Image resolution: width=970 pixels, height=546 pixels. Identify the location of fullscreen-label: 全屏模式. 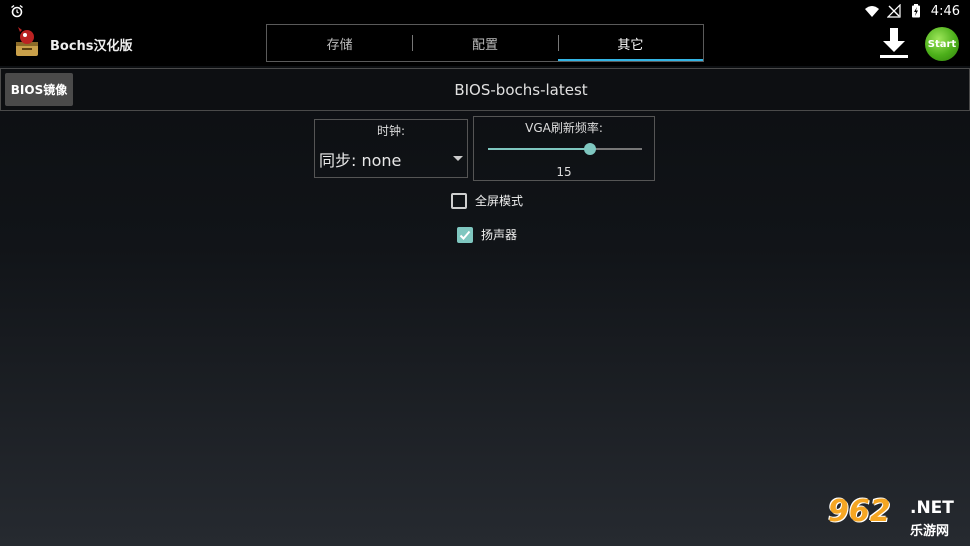
(499, 201).